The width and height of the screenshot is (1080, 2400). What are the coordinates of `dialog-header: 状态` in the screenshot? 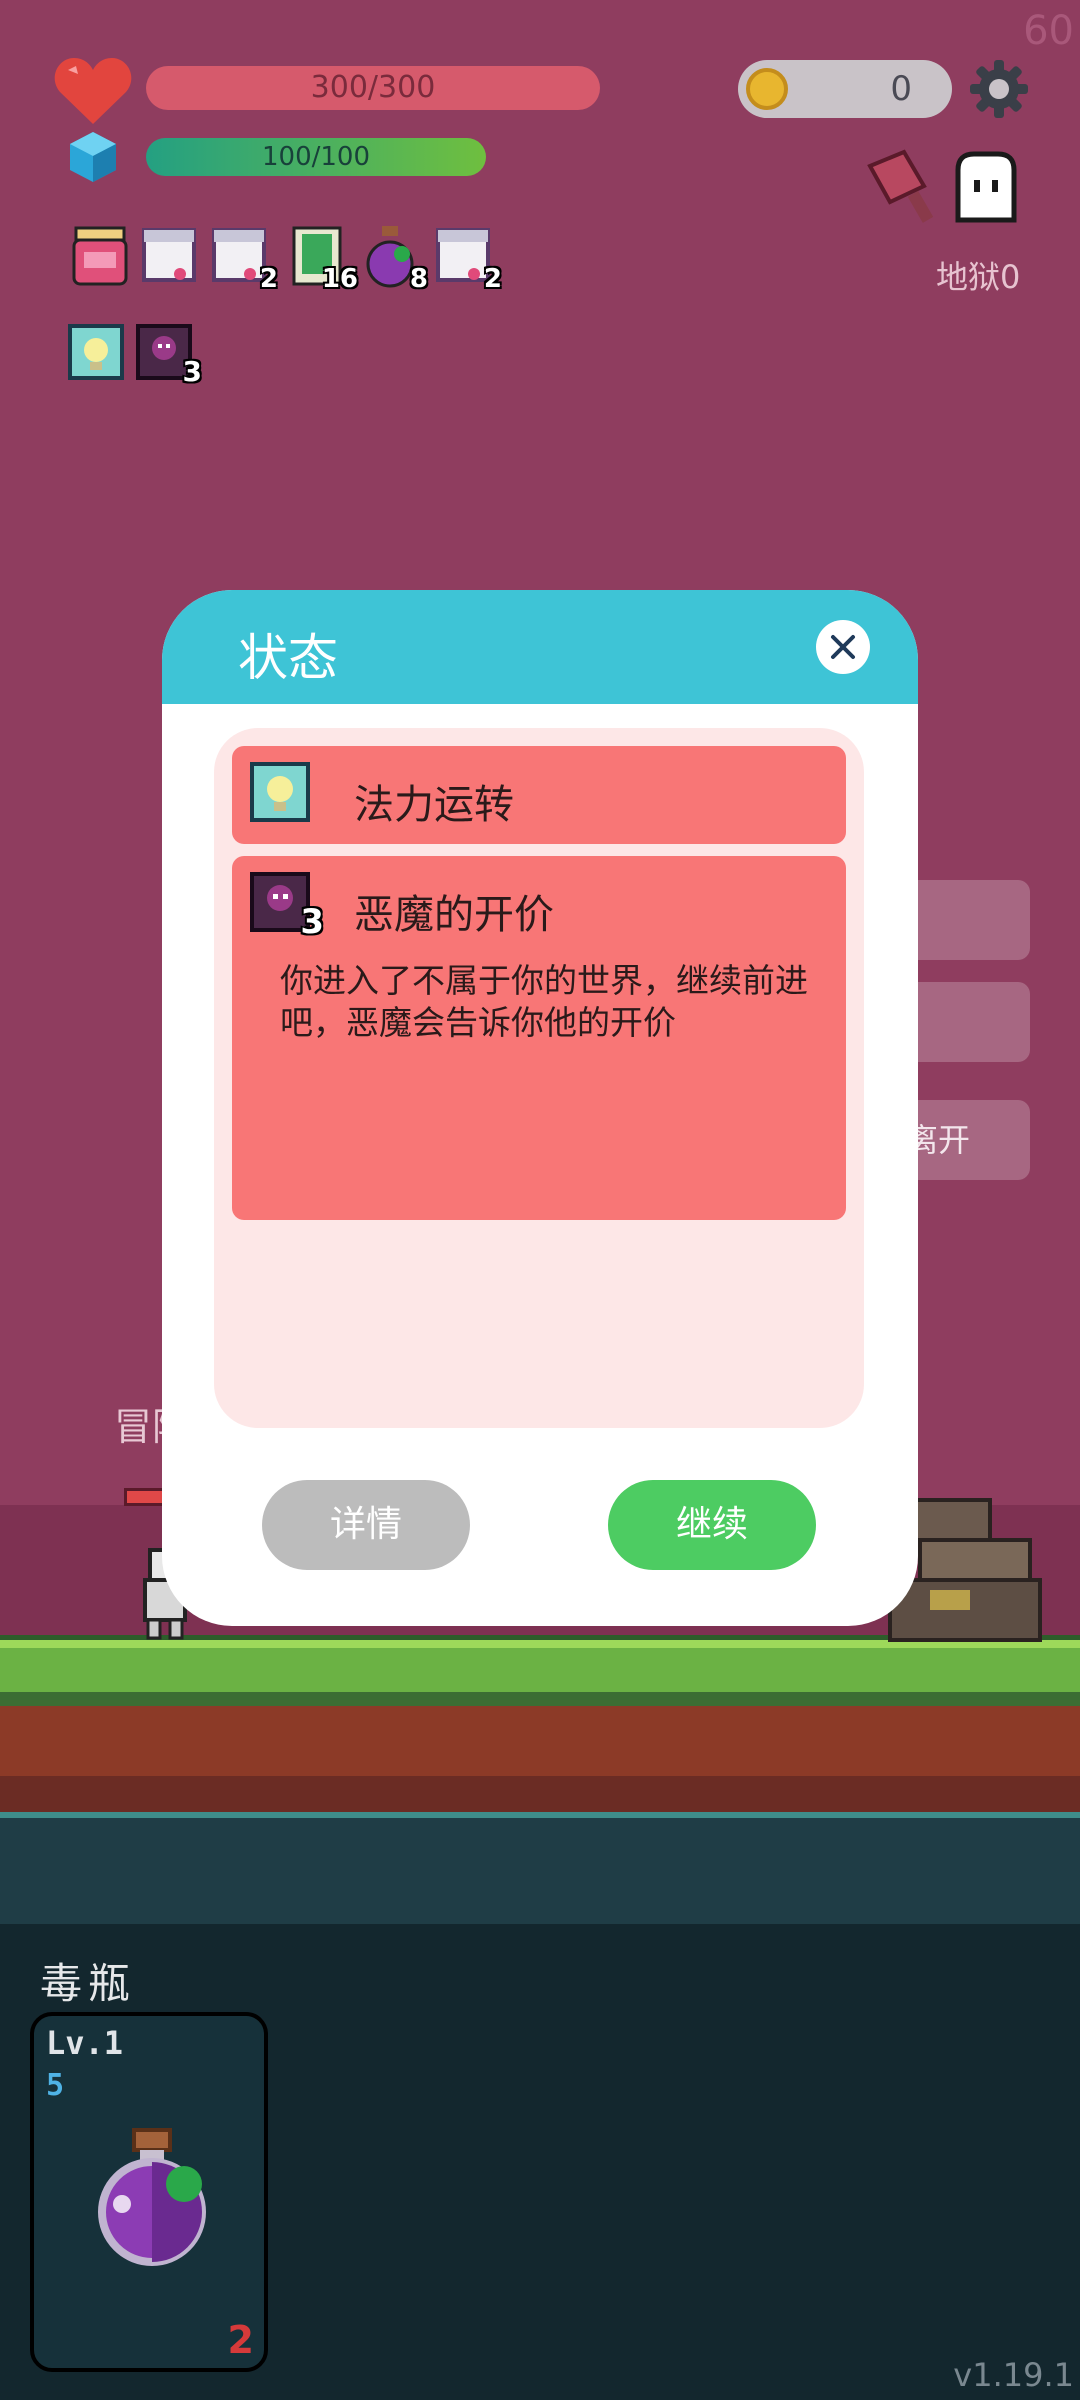 It's located at (540, 647).